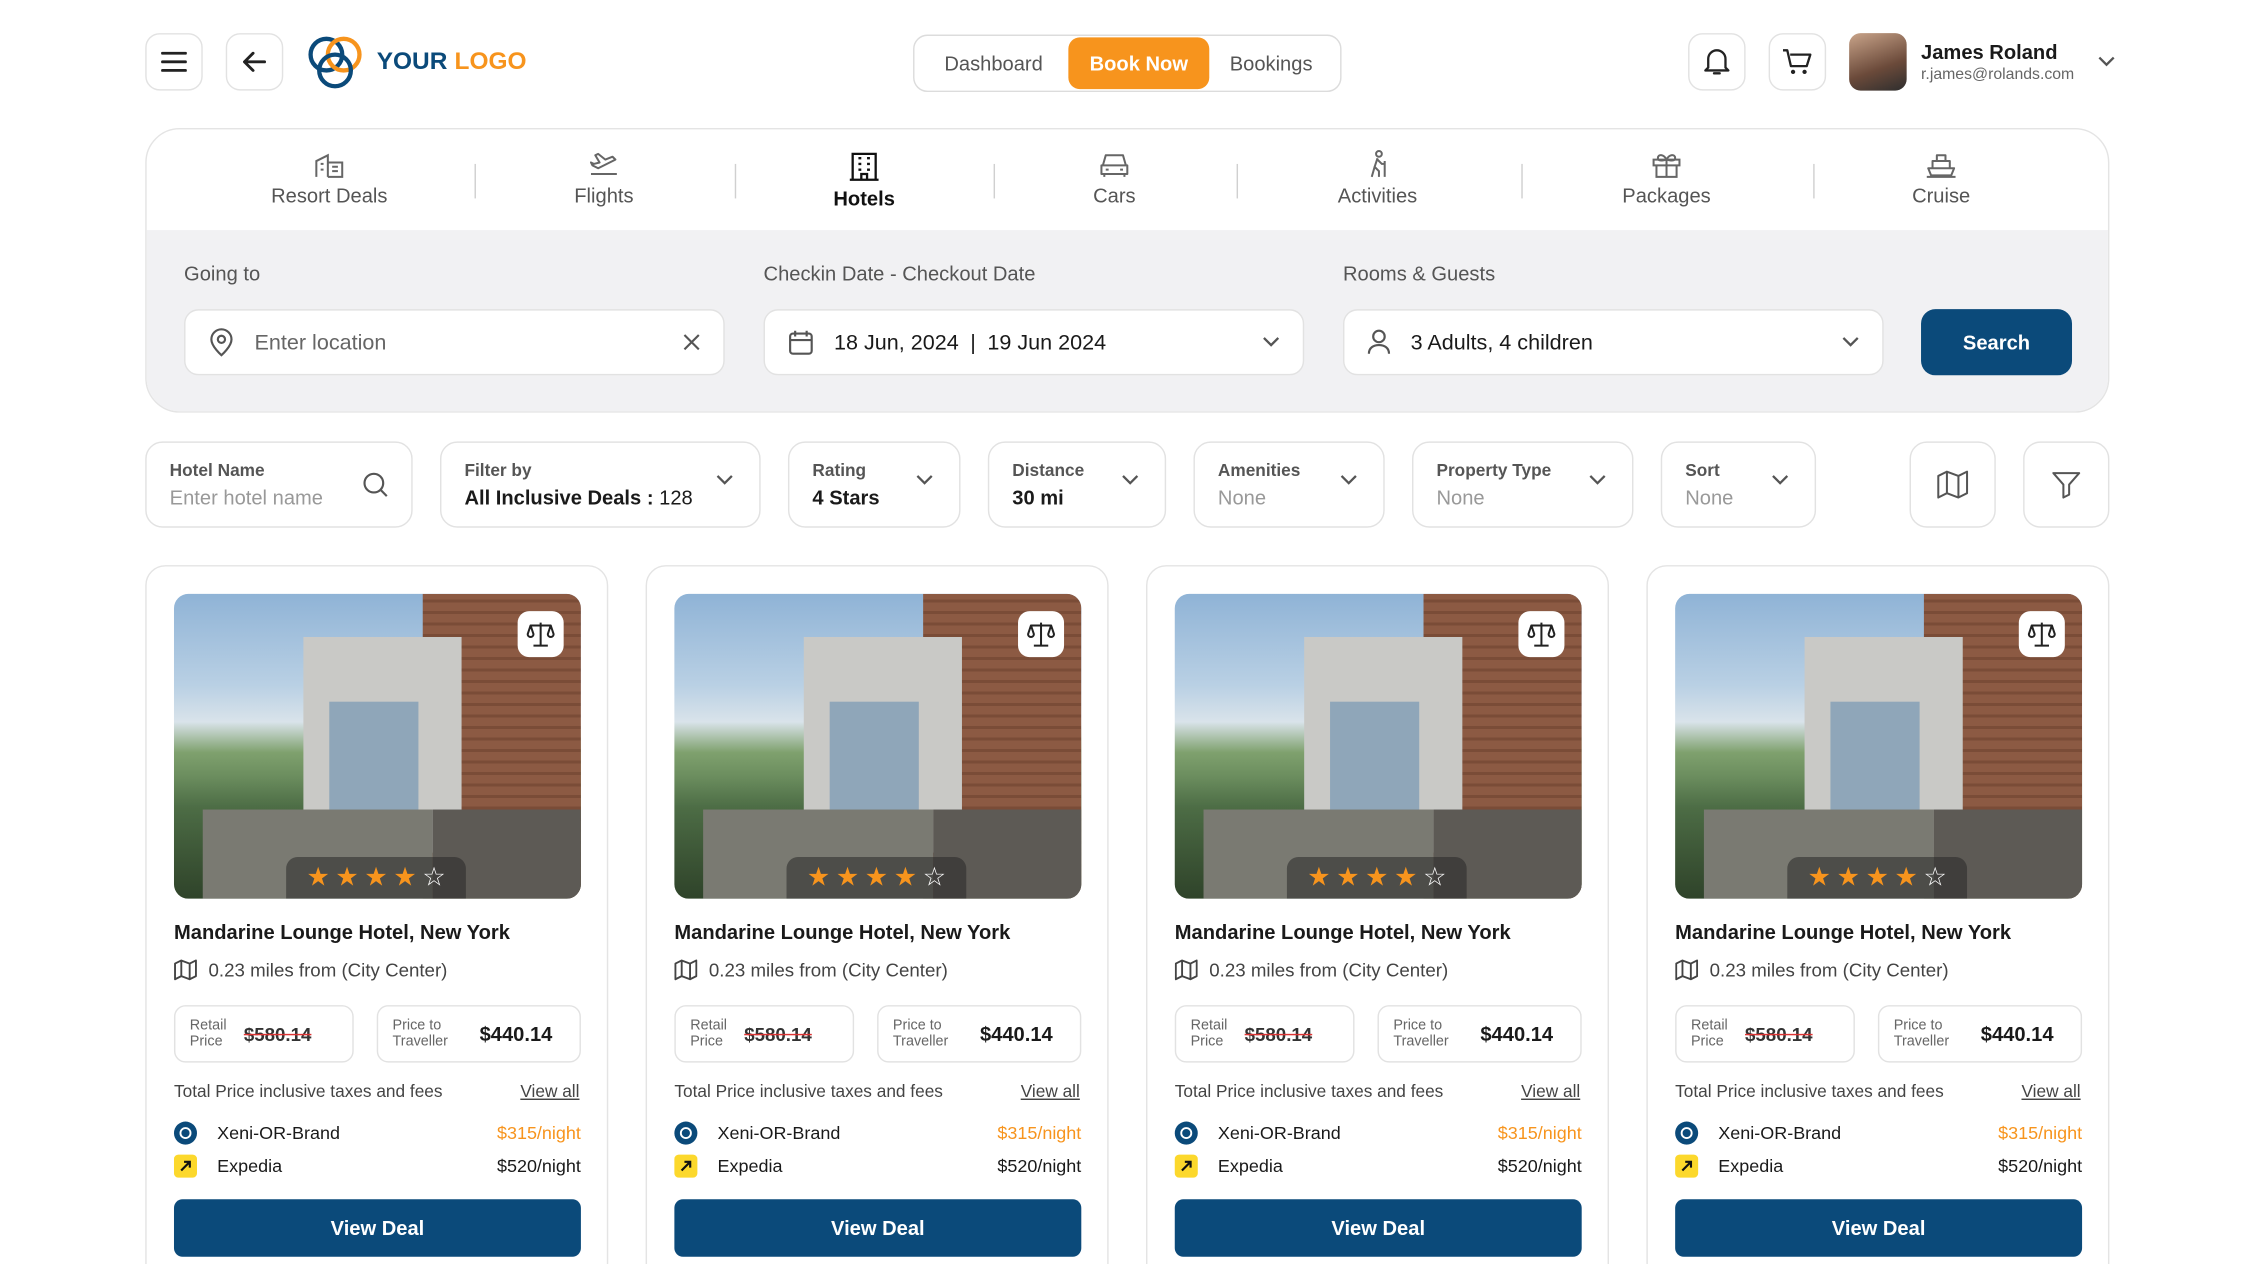 The width and height of the screenshot is (2246, 1264). What do you see at coordinates (1878, 62) in the screenshot?
I see `avatar` at bounding box center [1878, 62].